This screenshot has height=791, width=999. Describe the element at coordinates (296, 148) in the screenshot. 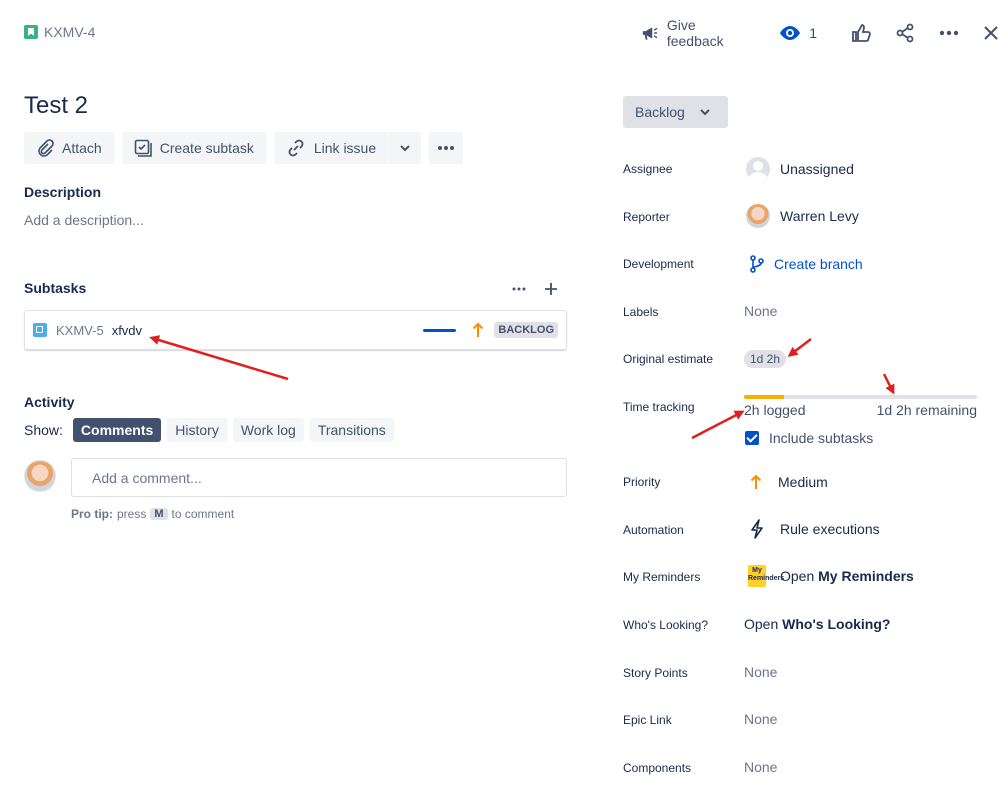

I see `link-icon` at that location.